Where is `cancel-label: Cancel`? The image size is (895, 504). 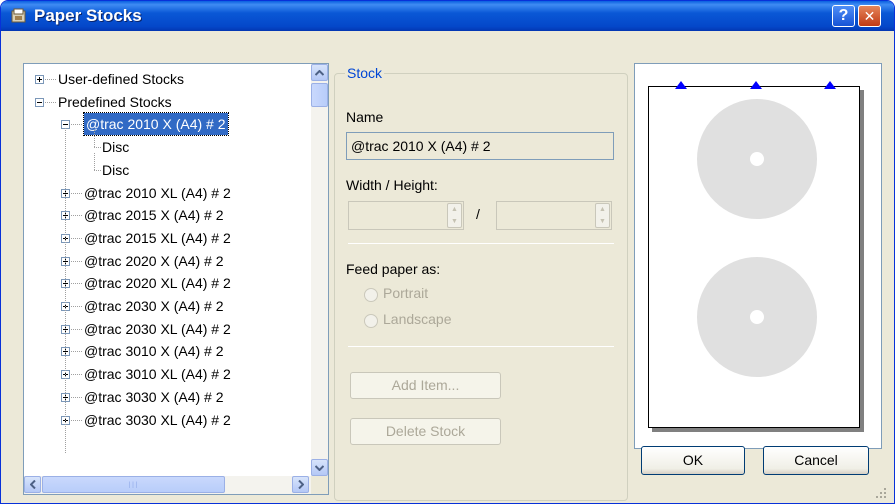
cancel-label: Cancel is located at coordinates (816, 460).